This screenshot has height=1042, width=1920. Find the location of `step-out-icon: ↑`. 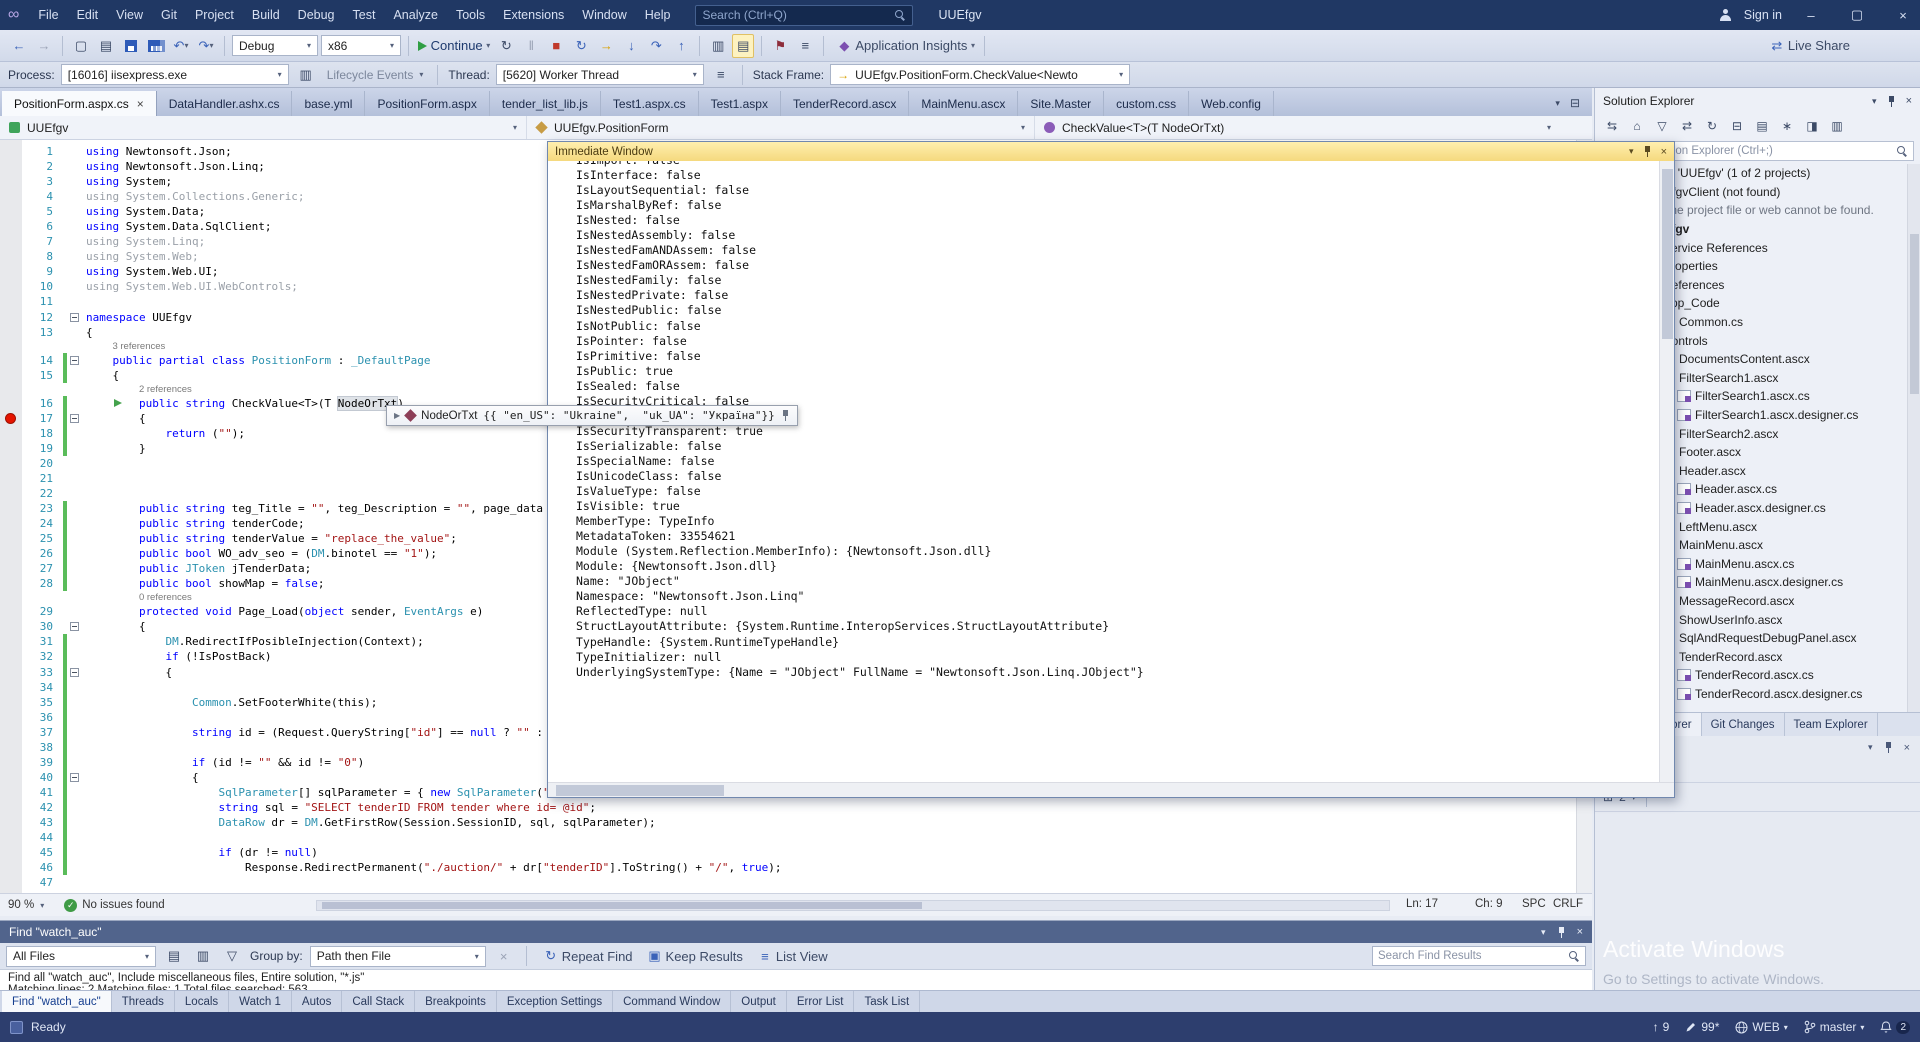

step-out-icon: ↑ is located at coordinates (681, 46).